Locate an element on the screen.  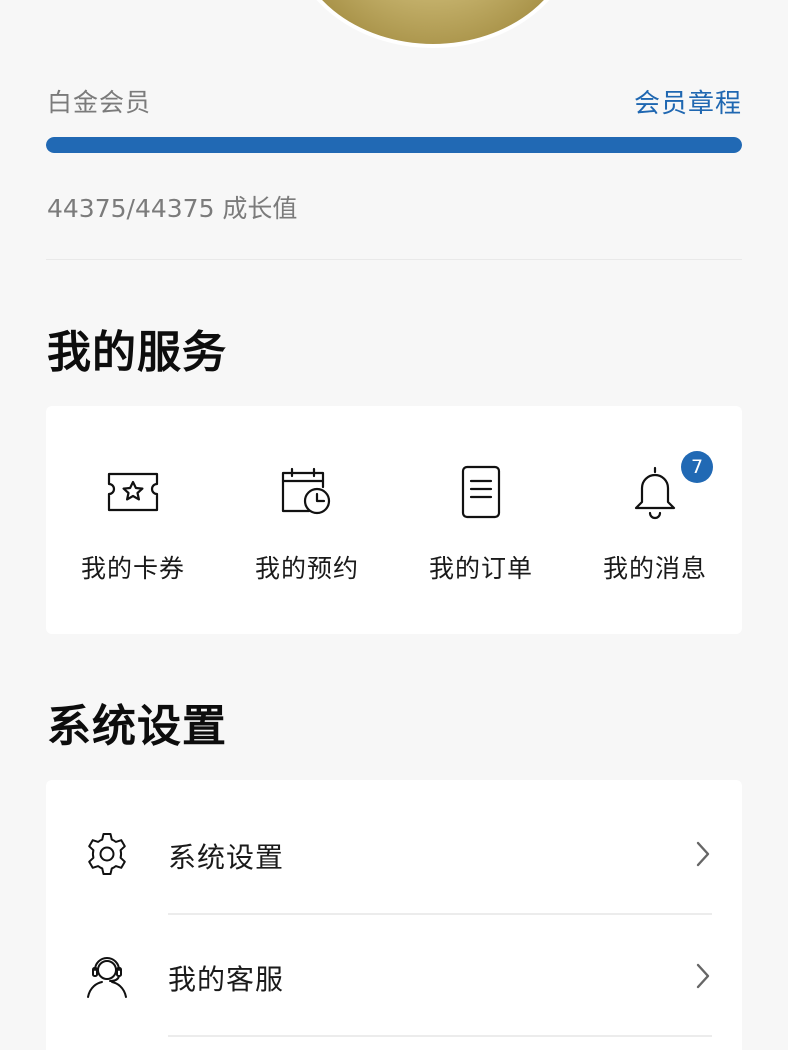
membership-rules-link: 会员章程 is located at coordinates (688, 101).